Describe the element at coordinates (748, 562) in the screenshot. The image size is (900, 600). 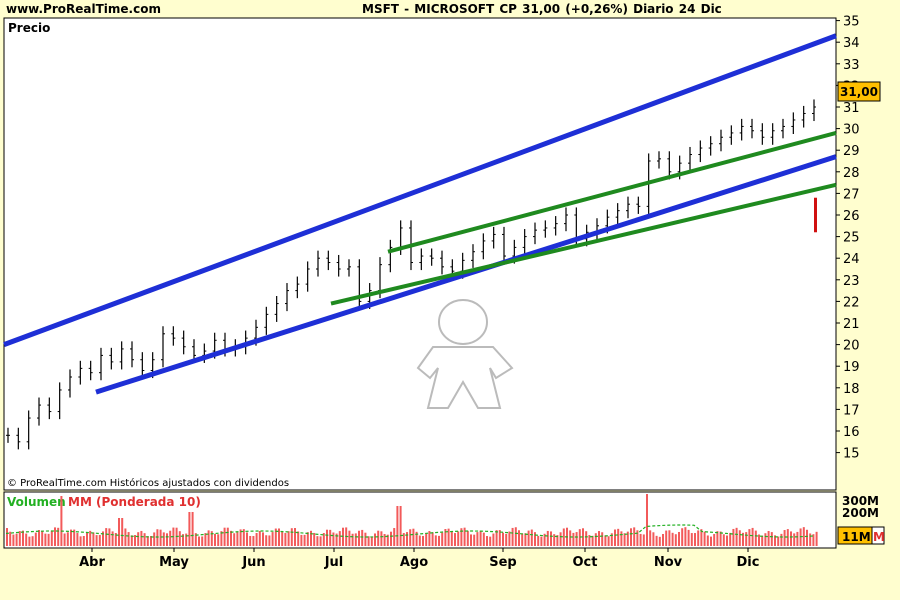
I see `month-label: Dic` at that location.